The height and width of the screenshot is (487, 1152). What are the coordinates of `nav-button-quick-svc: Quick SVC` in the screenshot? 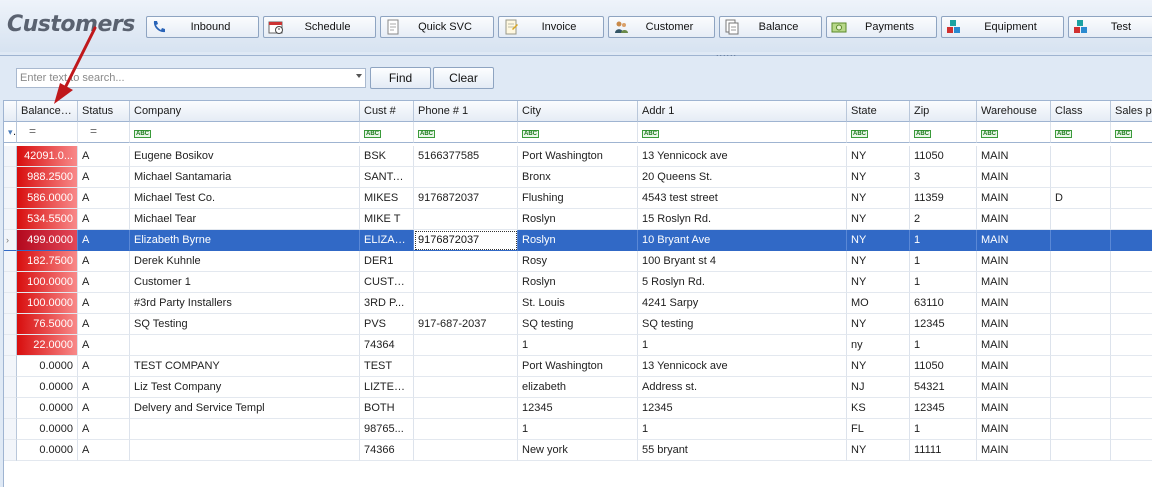 It's located at (437, 27).